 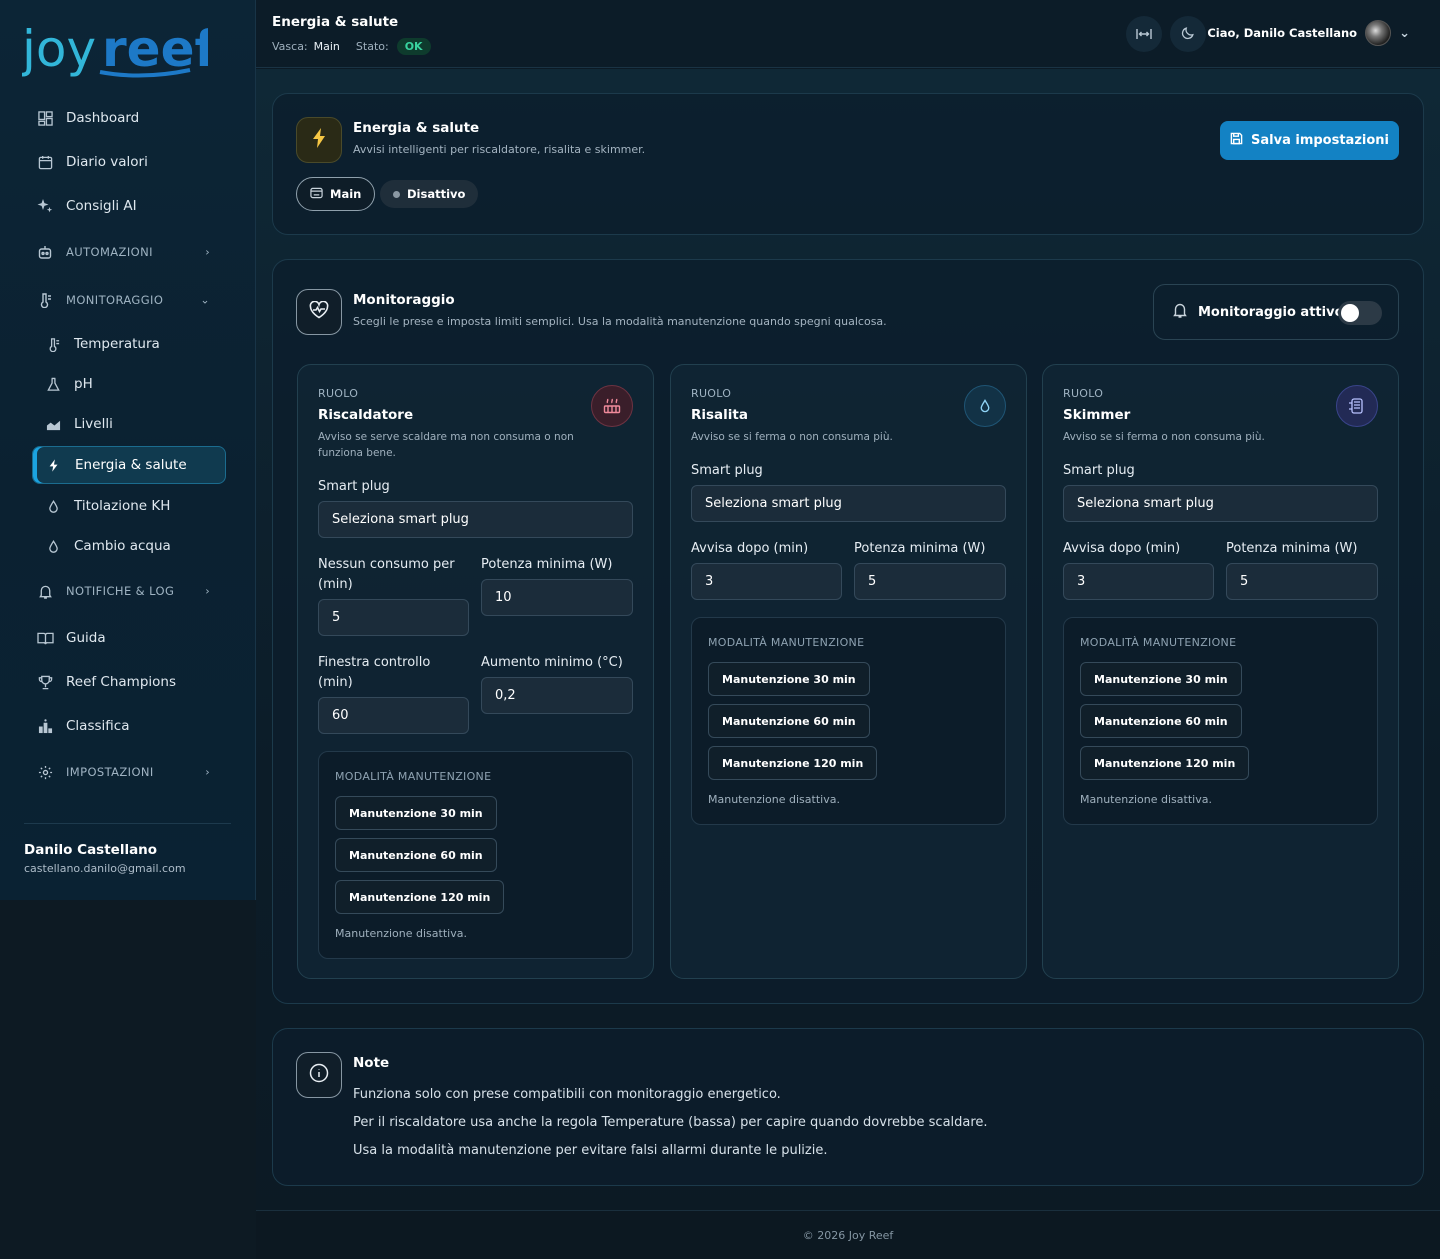 I want to click on min-power-input: 10, so click(x=557, y=597).